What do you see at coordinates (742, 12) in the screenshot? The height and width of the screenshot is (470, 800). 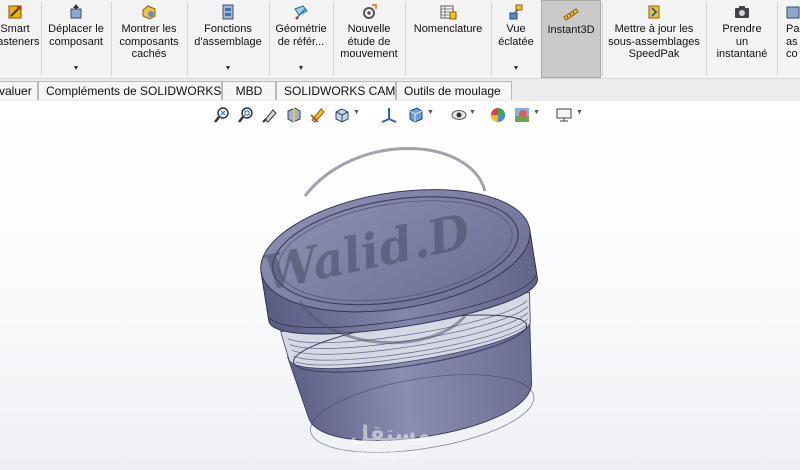 I see `snapshot-camera-icon` at bounding box center [742, 12].